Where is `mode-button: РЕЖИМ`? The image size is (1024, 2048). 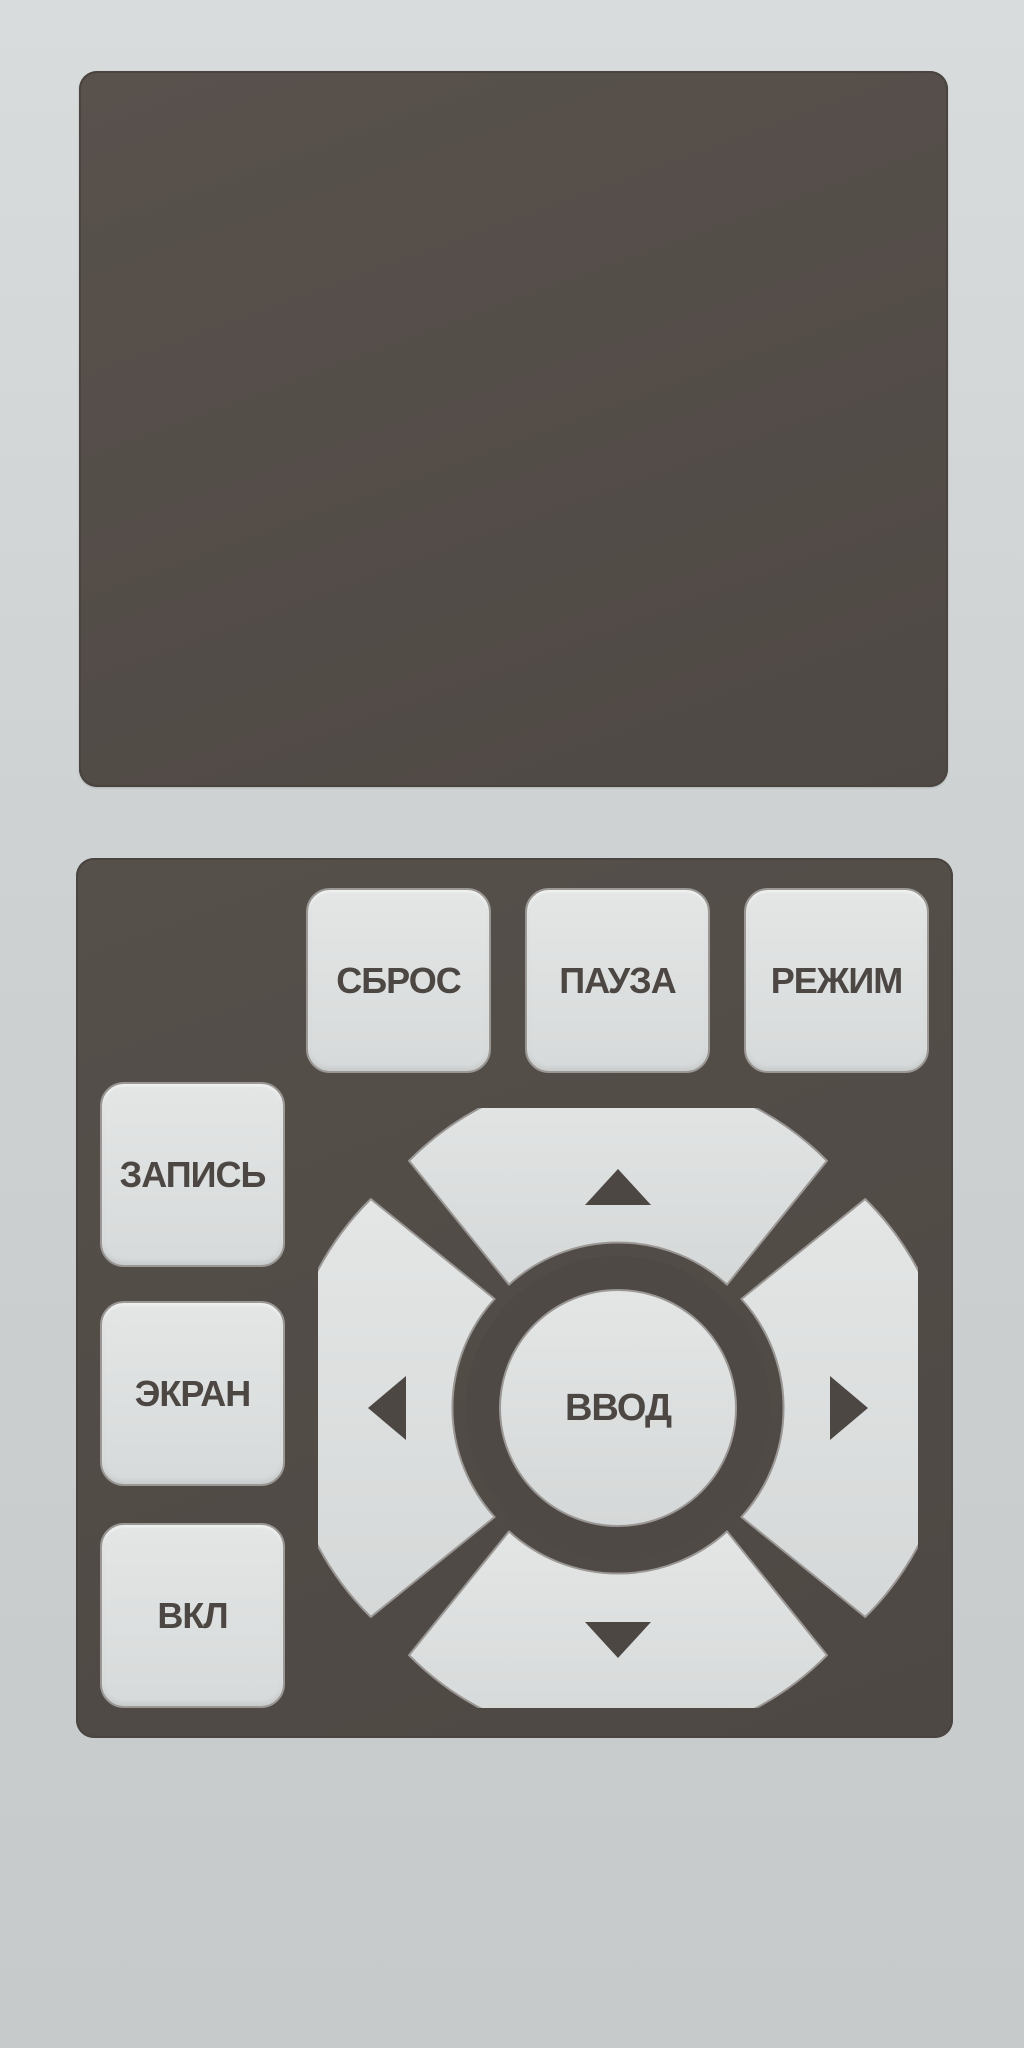 mode-button: РЕЖИМ is located at coordinates (836, 980).